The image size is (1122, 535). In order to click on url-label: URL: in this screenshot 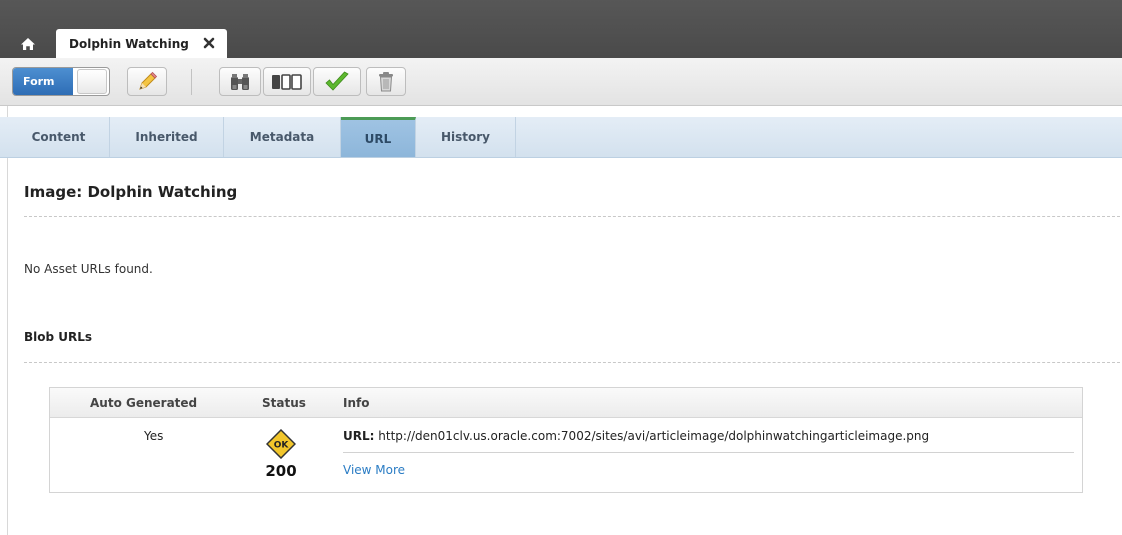, I will do `click(359, 436)`.